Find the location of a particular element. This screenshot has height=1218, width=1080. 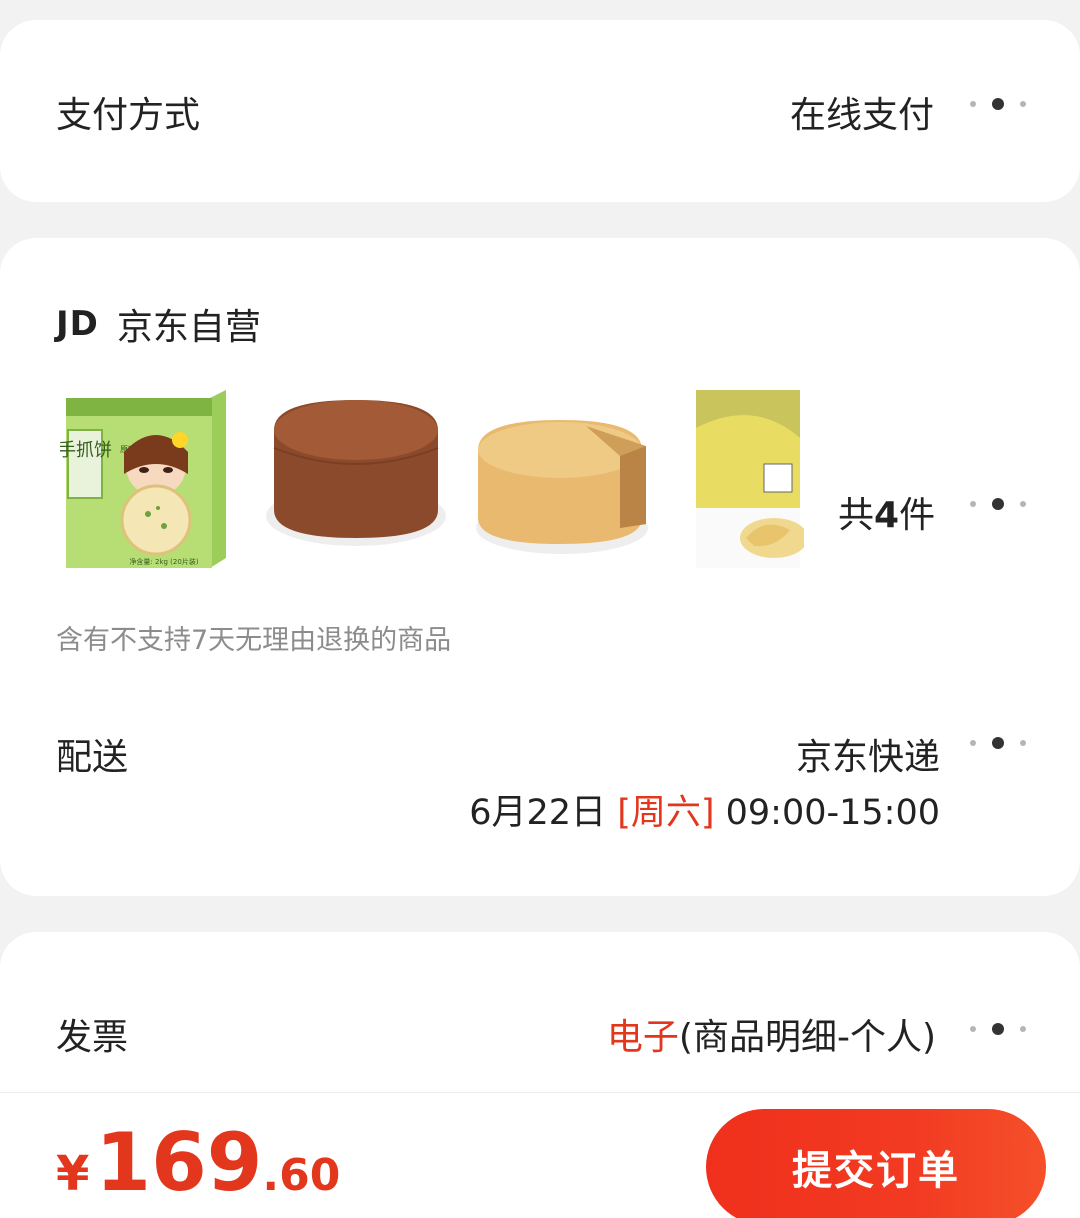

delivery-date: 6月22日 is located at coordinates (538, 813).